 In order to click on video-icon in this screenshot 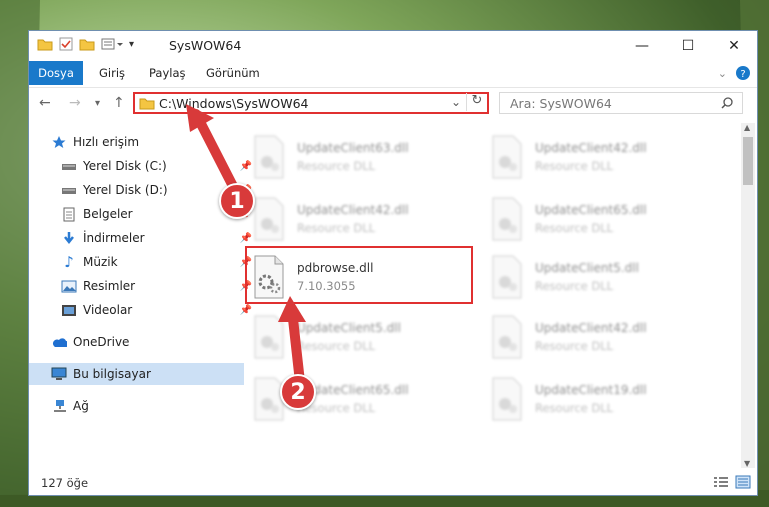, I will do `click(69, 310)`.